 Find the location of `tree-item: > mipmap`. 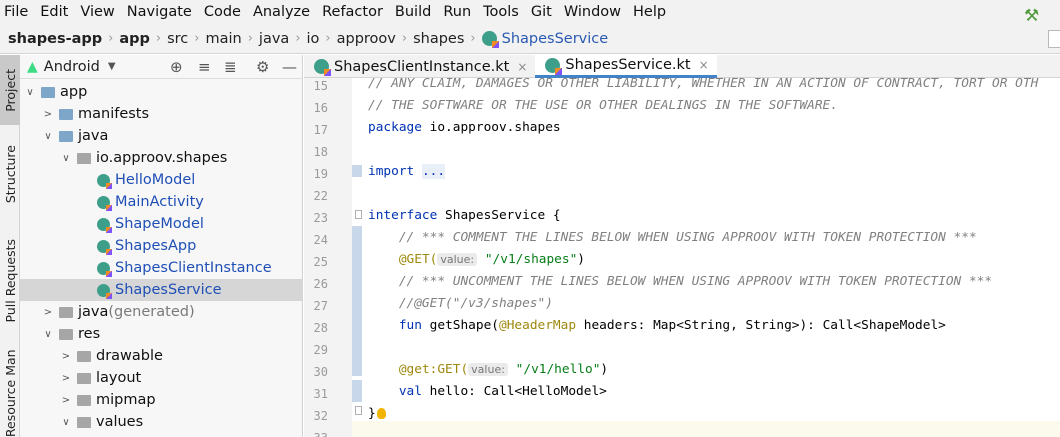

tree-item: > mipmap is located at coordinates (161, 400).